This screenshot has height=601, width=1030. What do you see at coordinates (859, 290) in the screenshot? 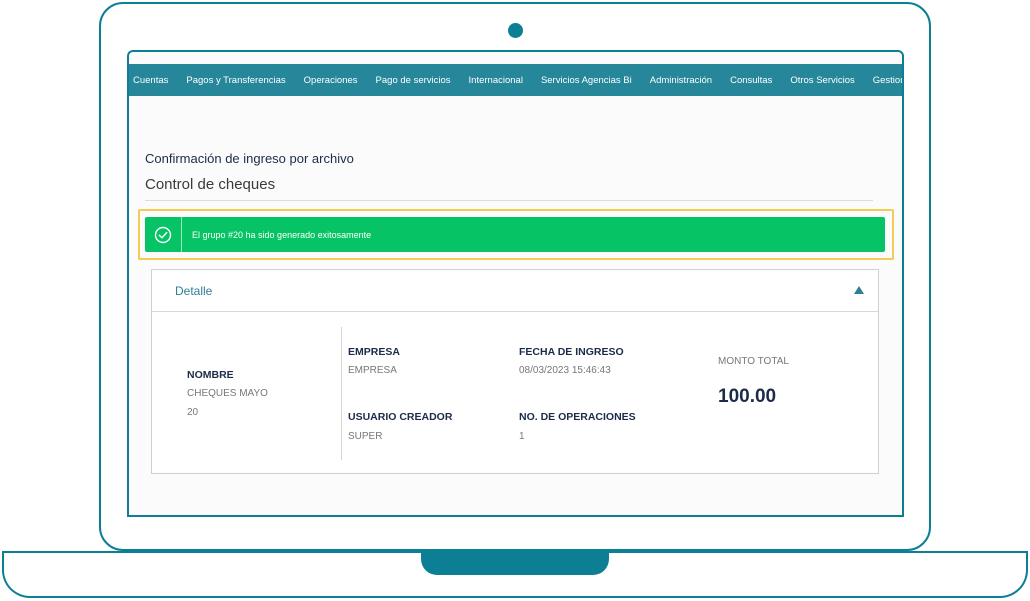
I see `collapse-arrow-icon` at bounding box center [859, 290].